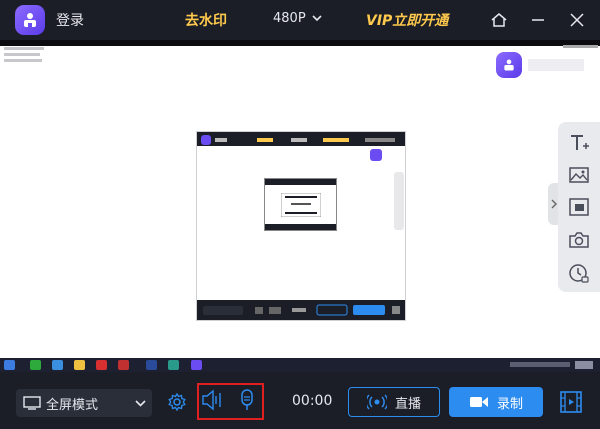 The height and width of the screenshot is (429, 600). What do you see at coordinates (301, 139) in the screenshot?
I see `nested-top-bar` at bounding box center [301, 139].